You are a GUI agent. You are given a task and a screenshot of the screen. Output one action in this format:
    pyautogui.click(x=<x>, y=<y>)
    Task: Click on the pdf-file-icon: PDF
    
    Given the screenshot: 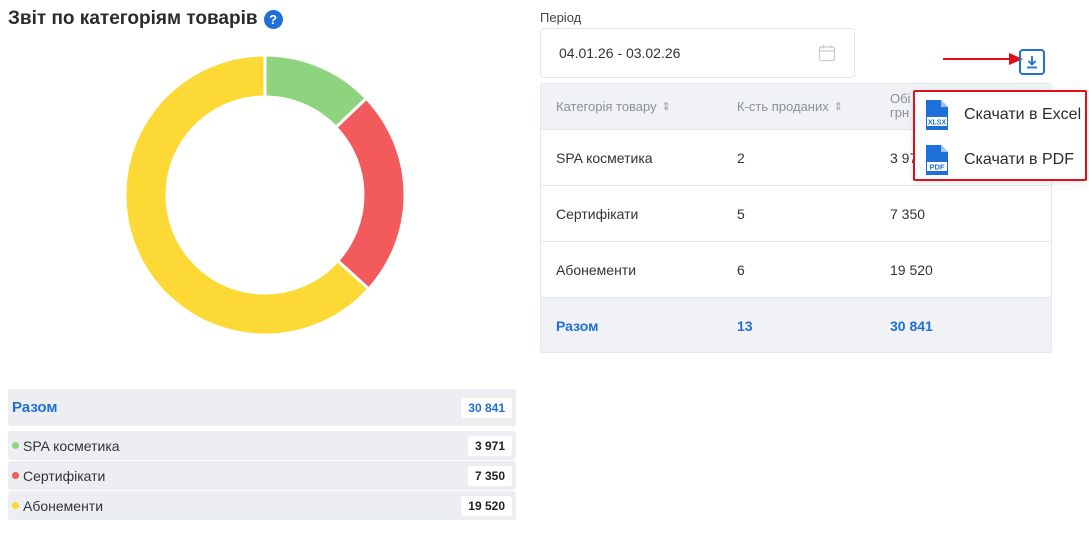 What is the action you would take?
    pyautogui.click(x=937, y=160)
    